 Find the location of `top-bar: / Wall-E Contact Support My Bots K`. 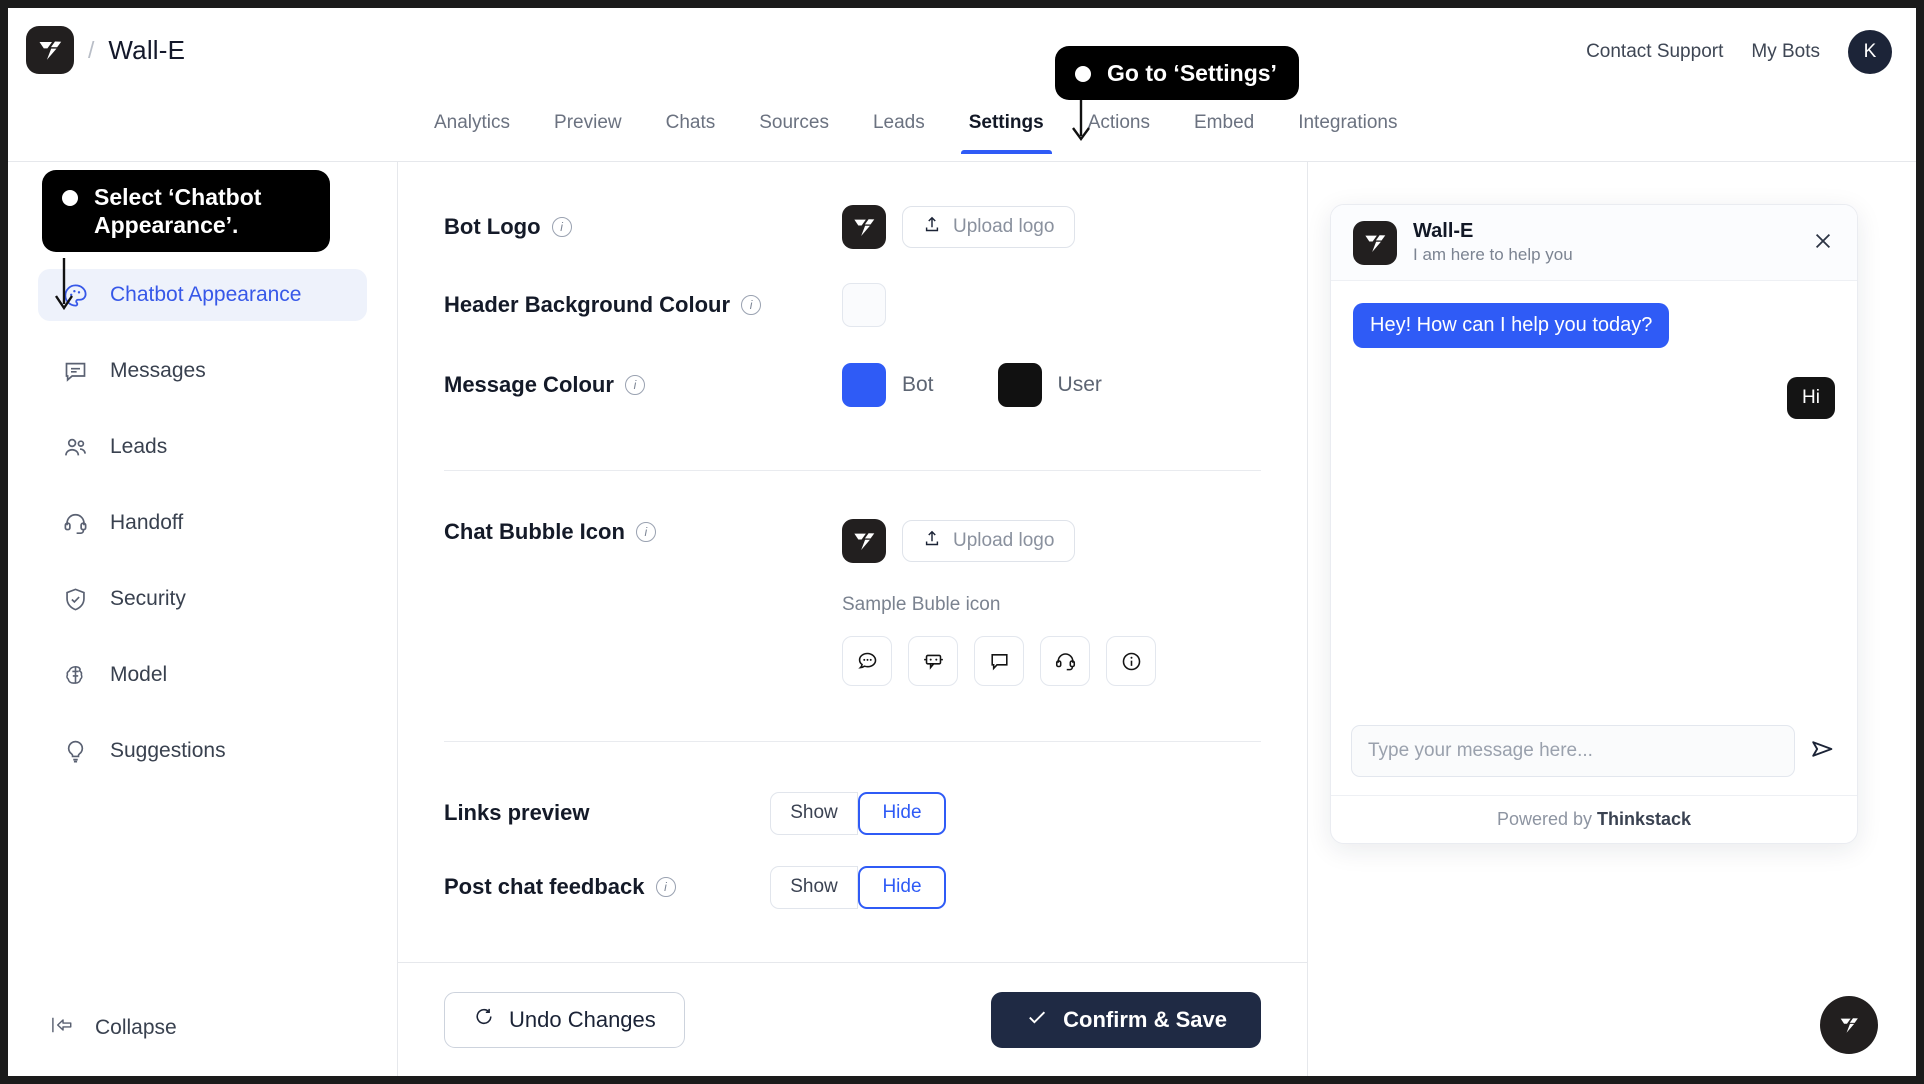

top-bar: / Wall-E Contact Support My Bots K is located at coordinates (962, 54).